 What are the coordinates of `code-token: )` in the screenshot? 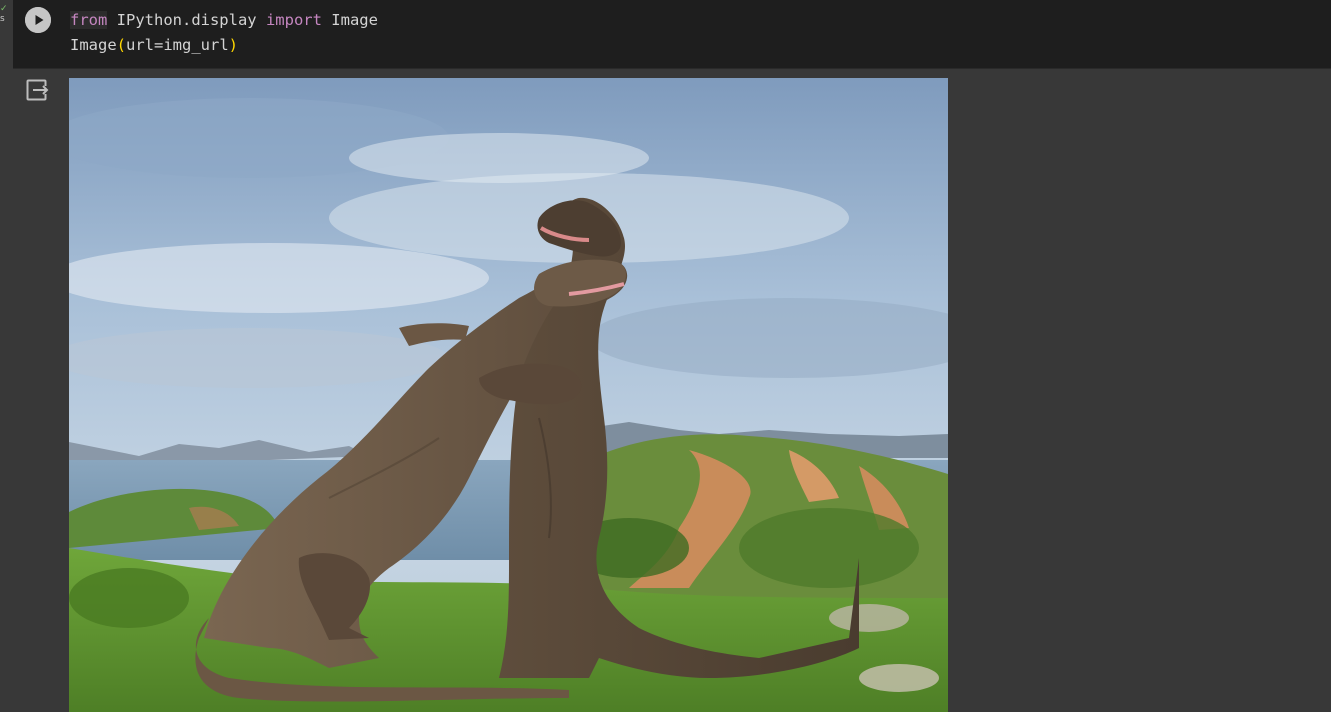 It's located at (233, 45).